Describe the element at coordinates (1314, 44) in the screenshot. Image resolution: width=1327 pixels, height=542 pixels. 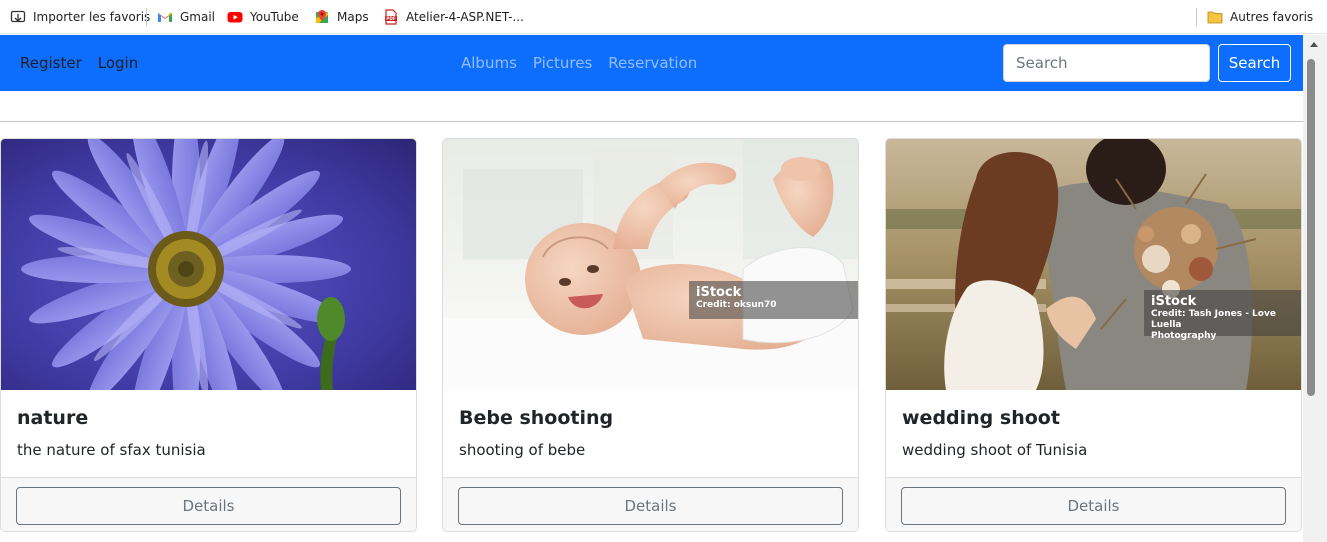
I see `scroll-up-arrow-icon` at that location.